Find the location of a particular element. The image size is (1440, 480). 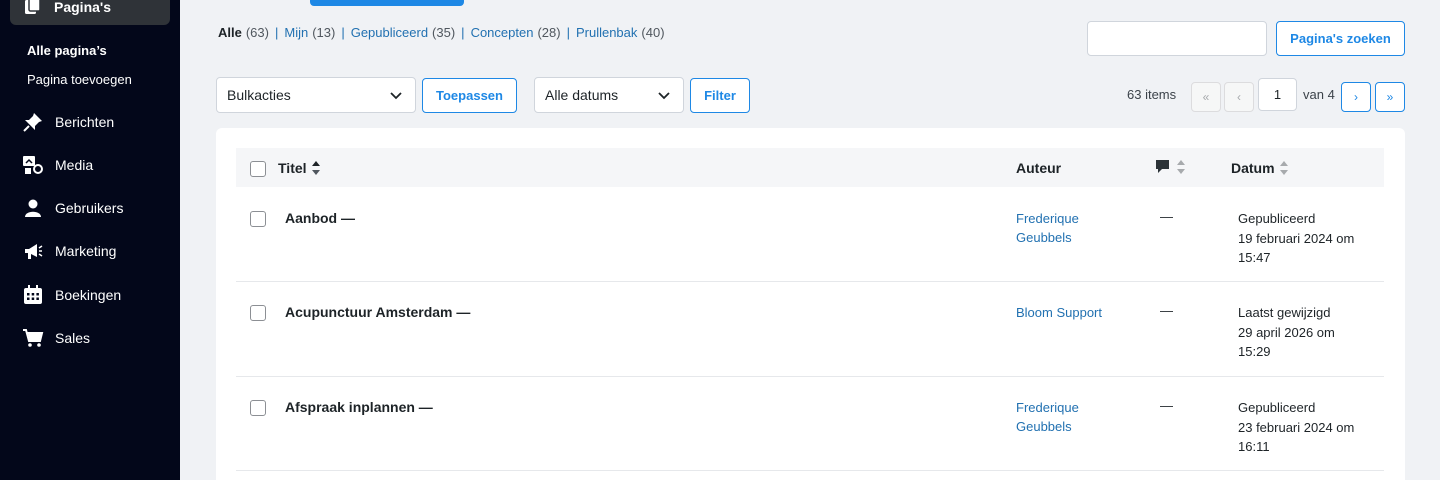

filter-trash-count: (40) is located at coordinates (653, 32).